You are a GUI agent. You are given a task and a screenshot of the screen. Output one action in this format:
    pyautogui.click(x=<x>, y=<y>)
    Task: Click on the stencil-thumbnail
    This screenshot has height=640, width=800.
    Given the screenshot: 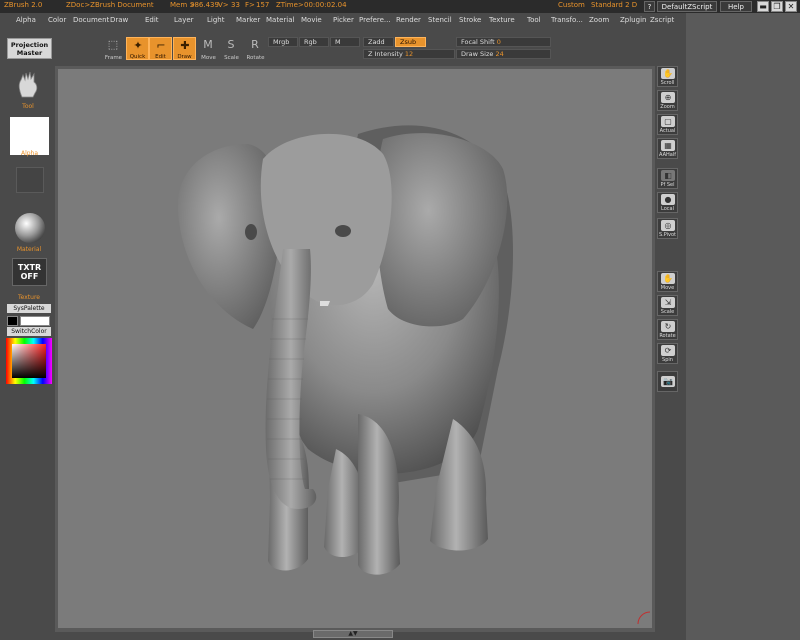 What is the action you would take?
    pyautogui.click(x=30, y=180)
    